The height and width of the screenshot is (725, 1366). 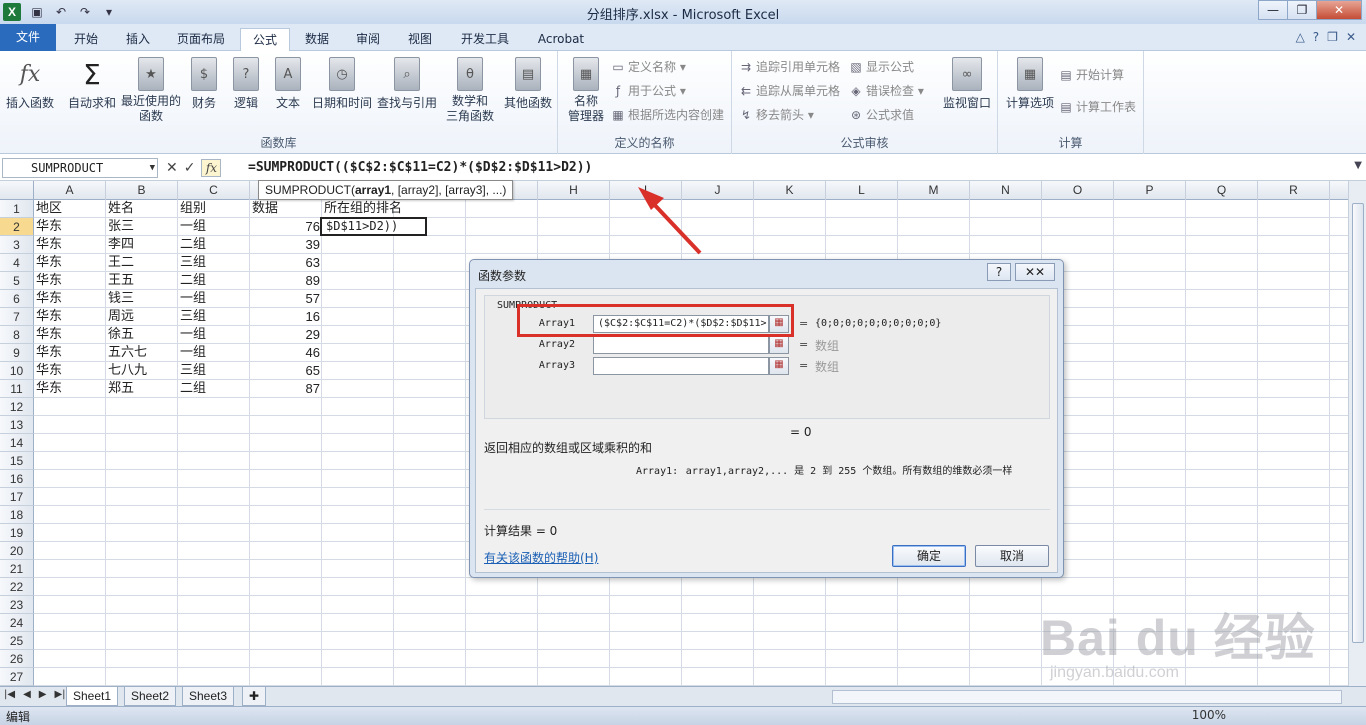 I want to click on table-cell: 周远, so click(x=121, y=317).